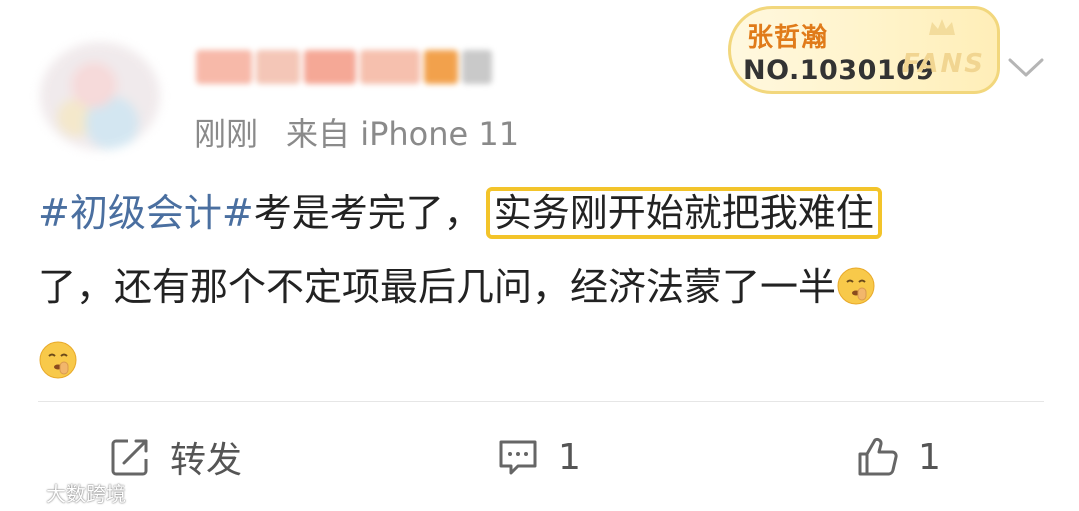 Image resolution: width=1079 pixels, height=511 pixels. Describe the element at coordinates (942, 27) in the screenshot. I see `crown-icon` at that location.